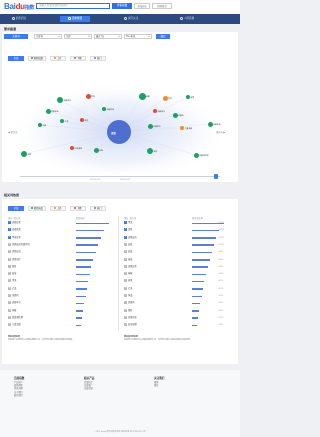  I want to click on ranking-row: 6流感治疗, so click(60, 260).